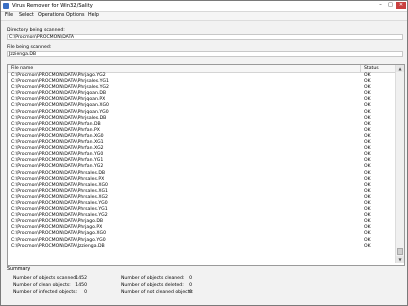  What do you see at coordinates (58, 246) in the screenshot?
I see `file-name-cell: C:\Procmon\PROCMON\DATA\Jzzienga.DB` at bounding box center [58, 246].